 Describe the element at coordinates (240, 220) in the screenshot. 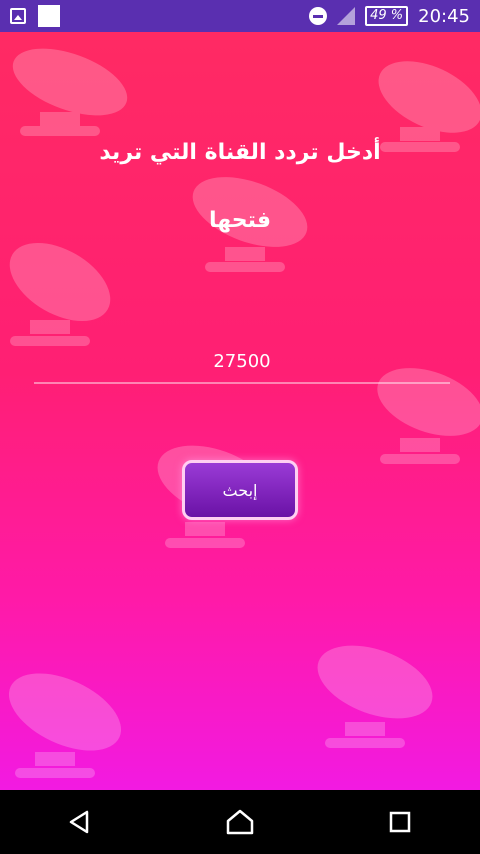

I see `prompt-title-line2: فتحها` at that location.